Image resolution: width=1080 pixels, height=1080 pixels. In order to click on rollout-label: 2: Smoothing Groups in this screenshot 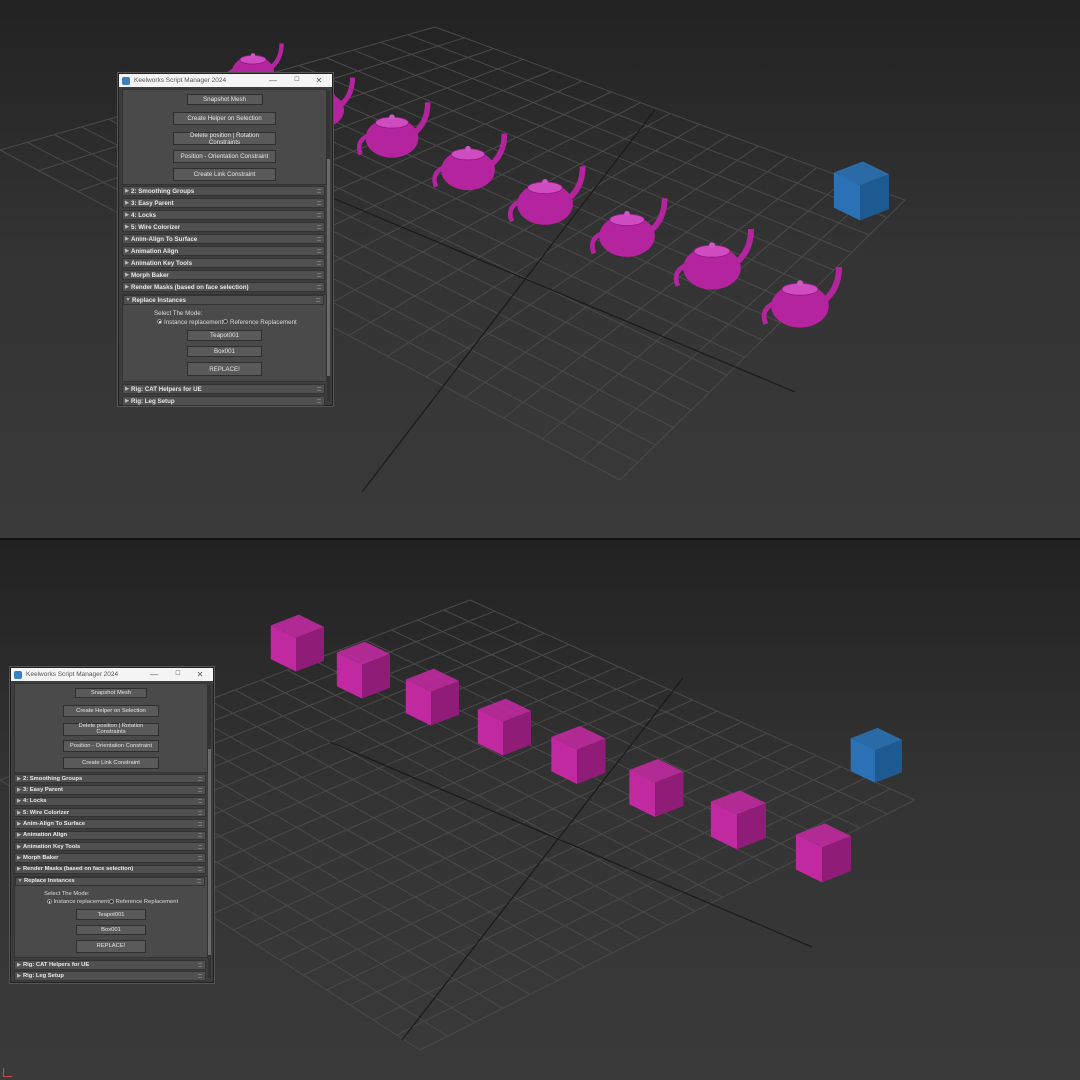, I will do `click(53, 778)`.